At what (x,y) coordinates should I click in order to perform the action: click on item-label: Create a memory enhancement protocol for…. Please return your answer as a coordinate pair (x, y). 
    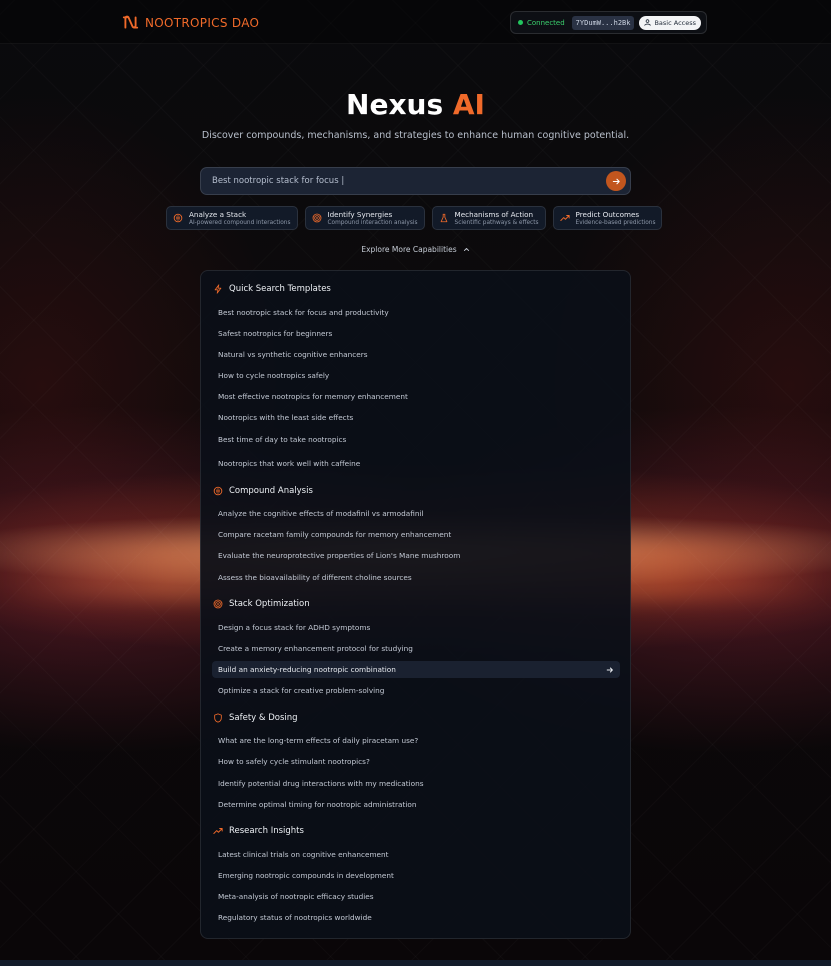
    Looking at the image, I should click on (315, 648).